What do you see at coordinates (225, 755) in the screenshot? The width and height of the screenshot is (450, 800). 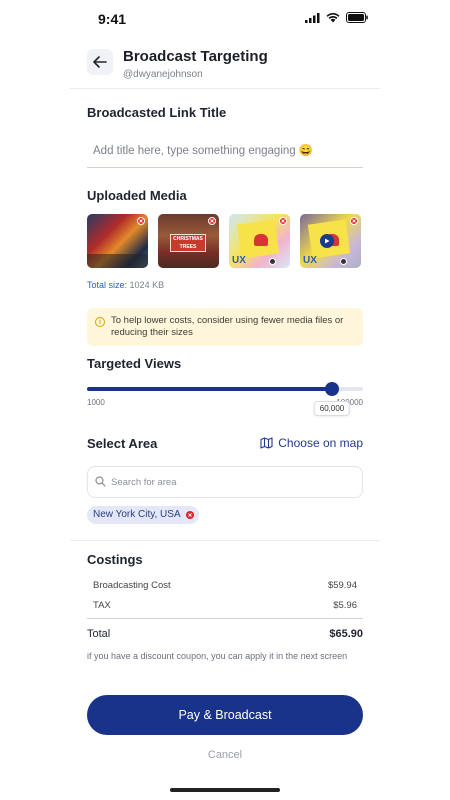 I see `cancel-button: Cancel` at bounding box center [225, 755].